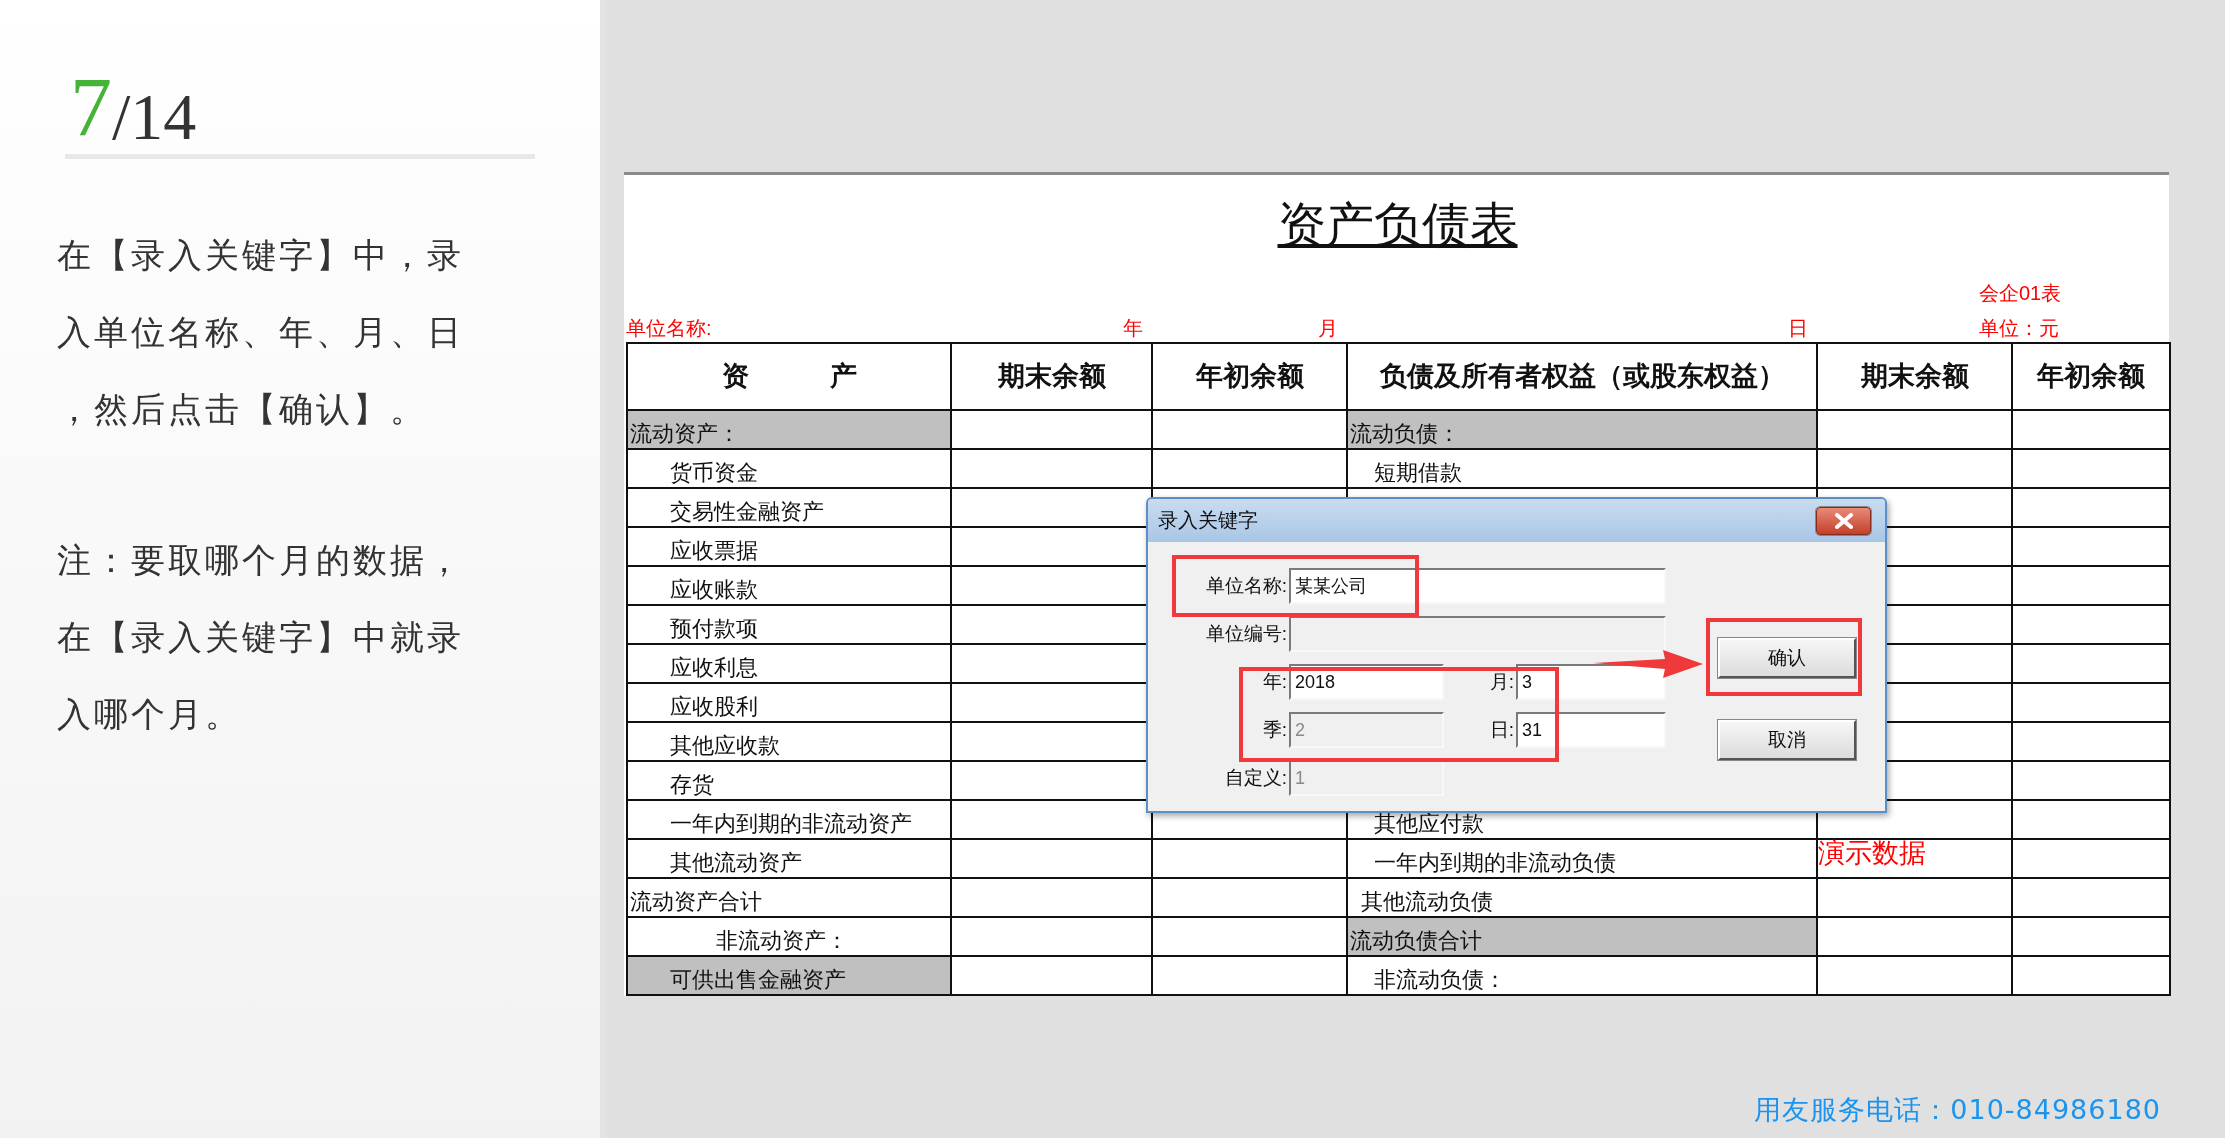  What do you see at coordinates (789, 376) in the screenshot?
I see `column-header: 资 产` at bounding box center [789, 376].